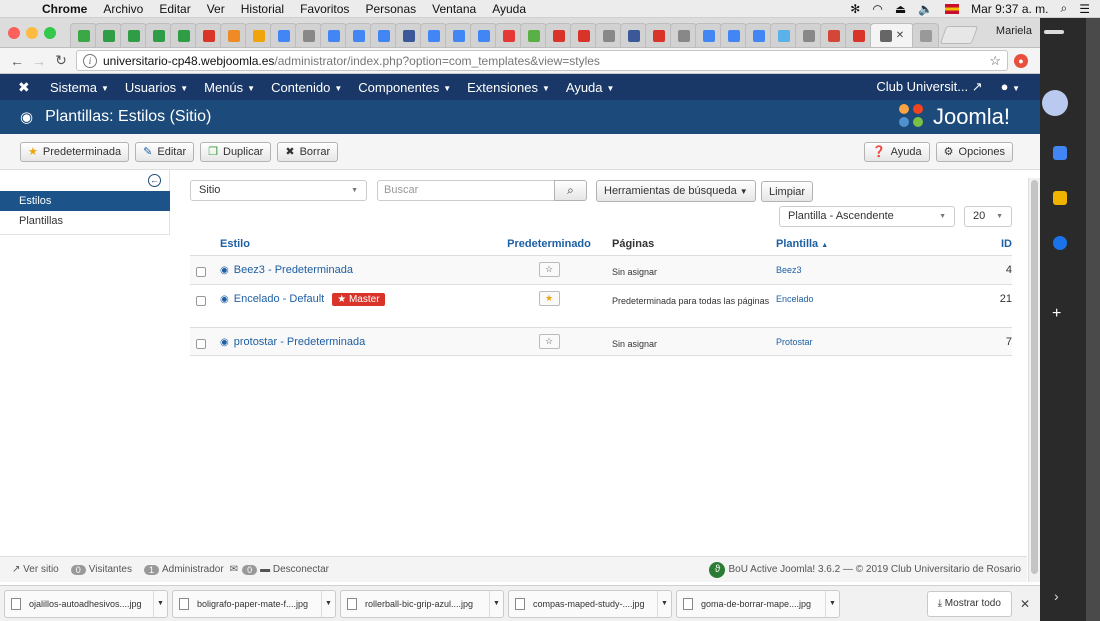 This screenshot has width=1100, height=621. What do you see at coordinates (308, 151) in the screenshot?
I see `delete-button: ✖ Borrar` at bounding box center [308, 151].